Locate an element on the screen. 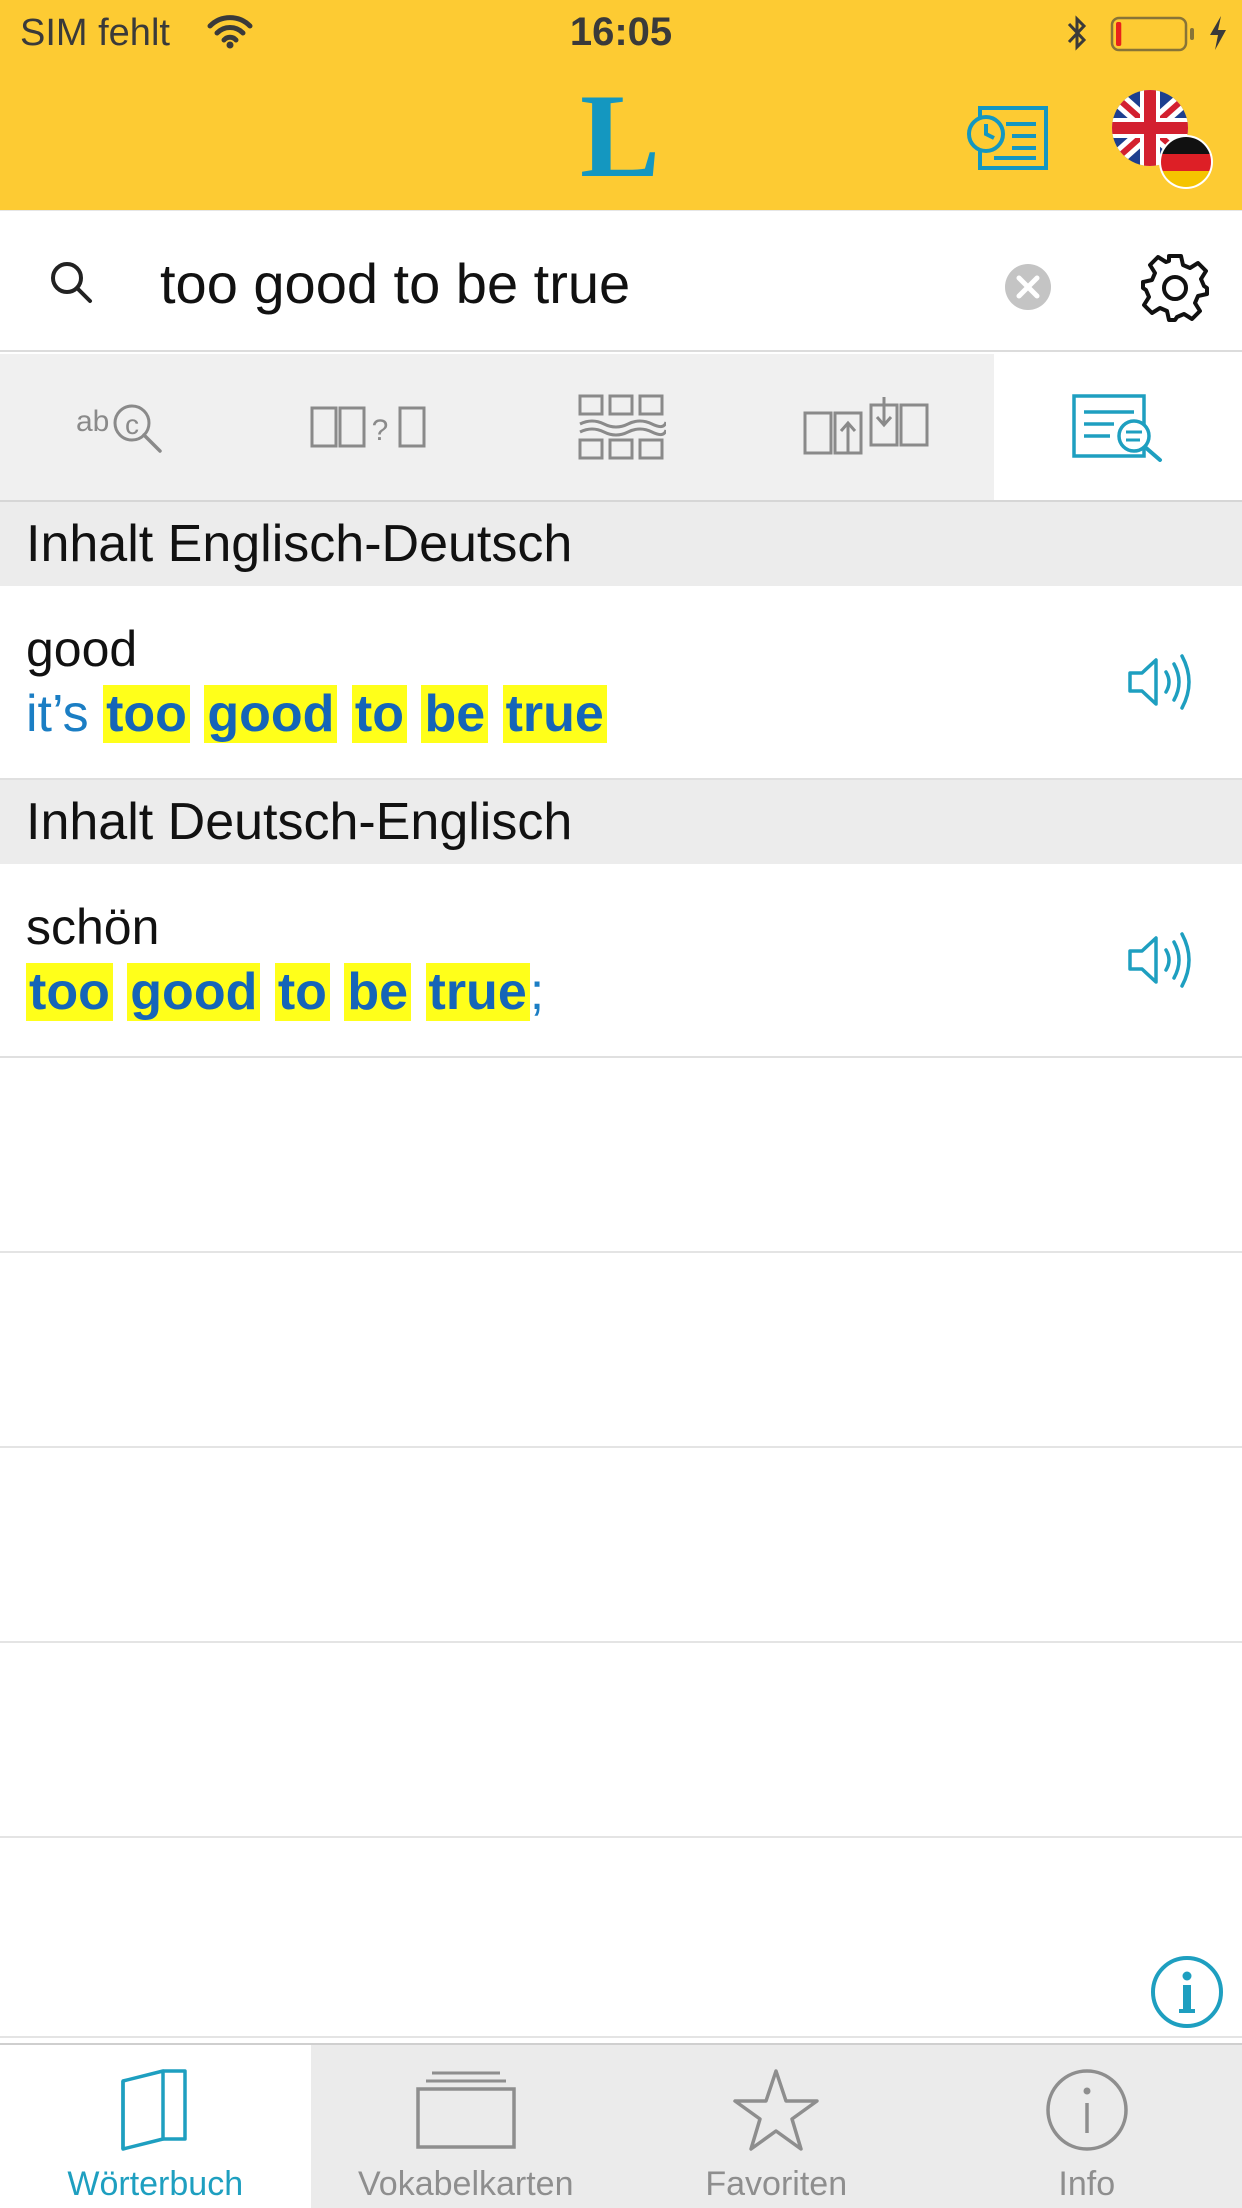 This screenshot has width=1242, height=2208. clear-search-button is located at coordinates (1028, 287).